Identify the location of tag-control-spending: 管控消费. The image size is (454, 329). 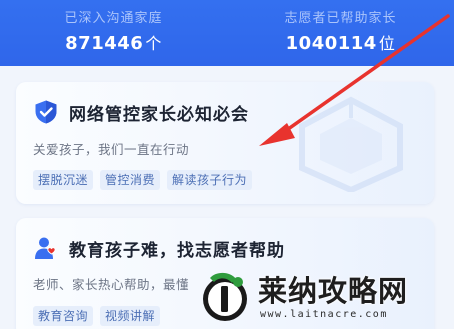
(130, 180).